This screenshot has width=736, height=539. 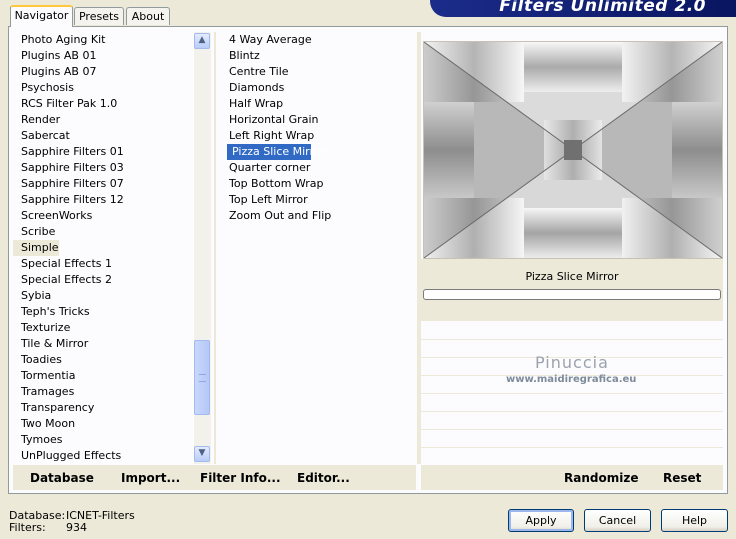 What do you see at coordinates (572, 362) in the screenshot?
I see `watermark-name: Pinuccia` at bounding box center [572, 362].